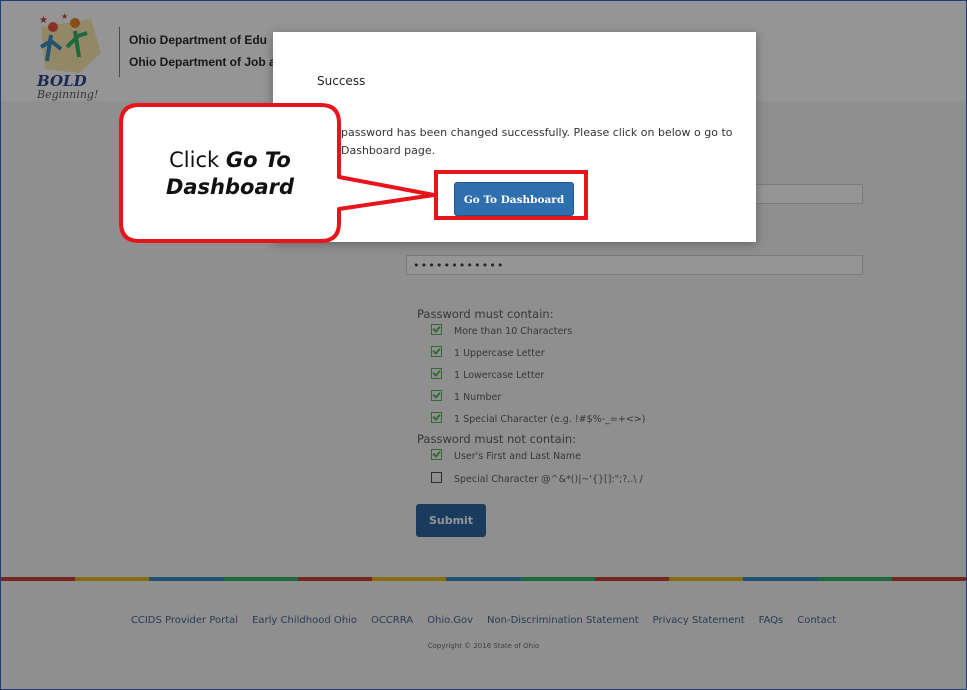 The image size is (967, 690). Describe the element at coordinates (197, 160) in the screenshot. I see `callout-line1: Click` at that location.